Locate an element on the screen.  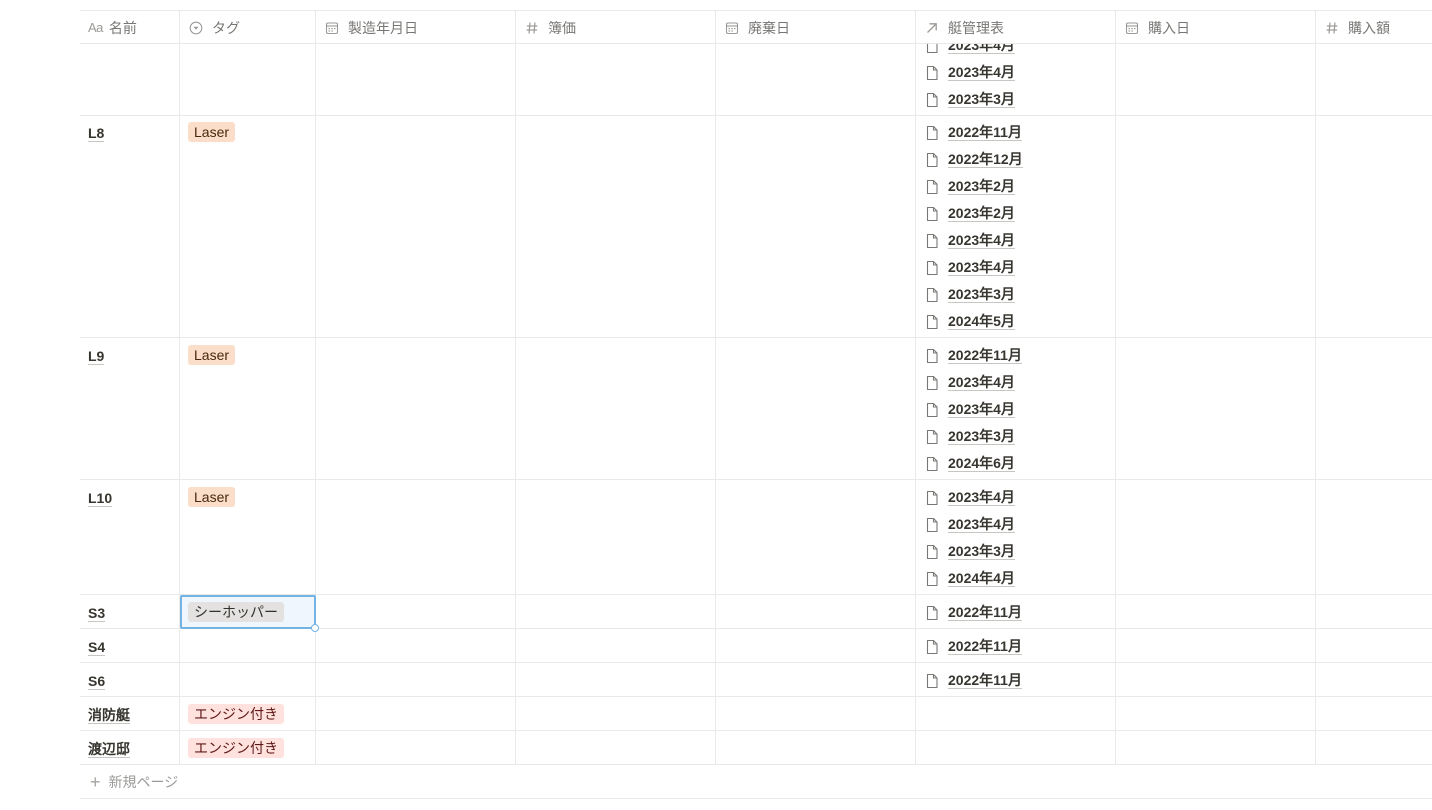
relation-item: 2024年5月 is located at coordinates (973, 321).